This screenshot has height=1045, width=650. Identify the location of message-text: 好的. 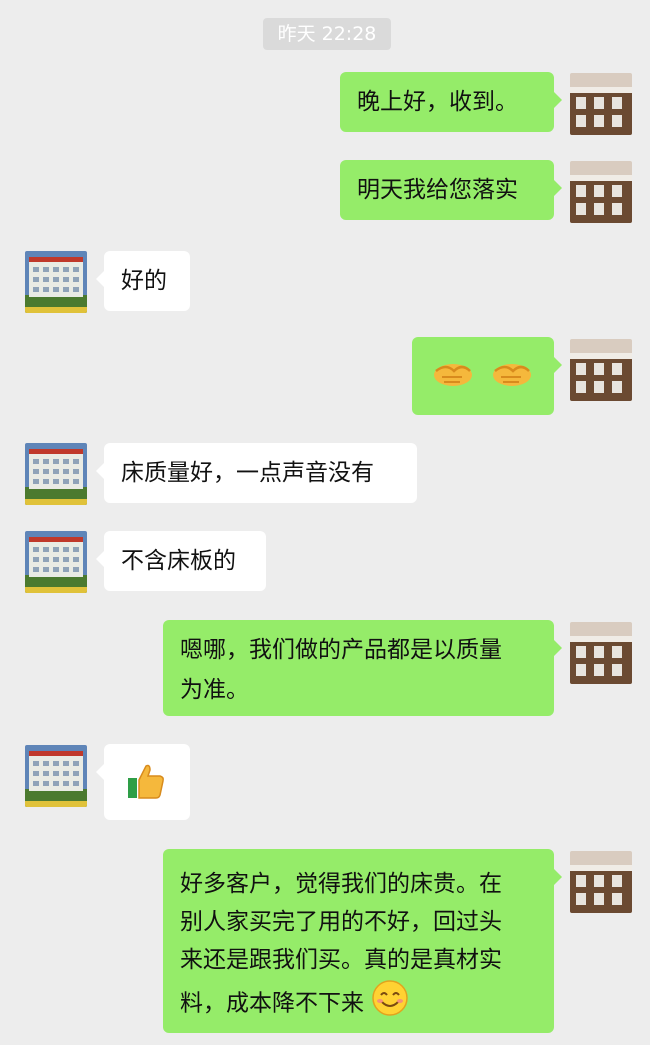
(144, 281).